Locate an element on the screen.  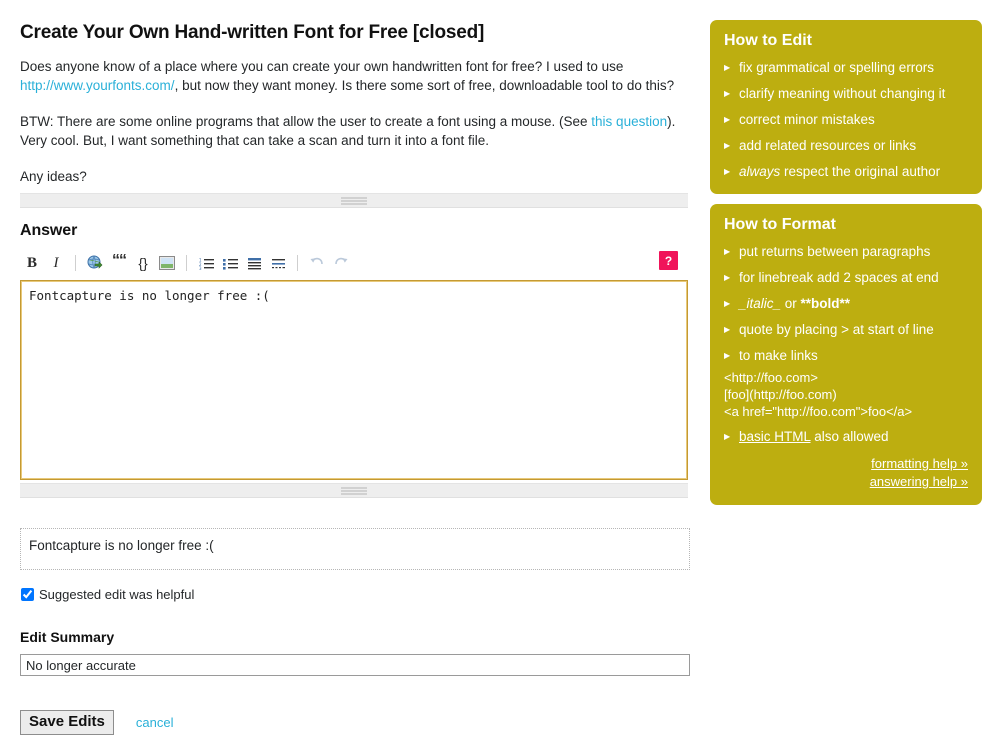
yourfonts-link: http://www.yourfonts.com/ is located at coordinates (97, 85).